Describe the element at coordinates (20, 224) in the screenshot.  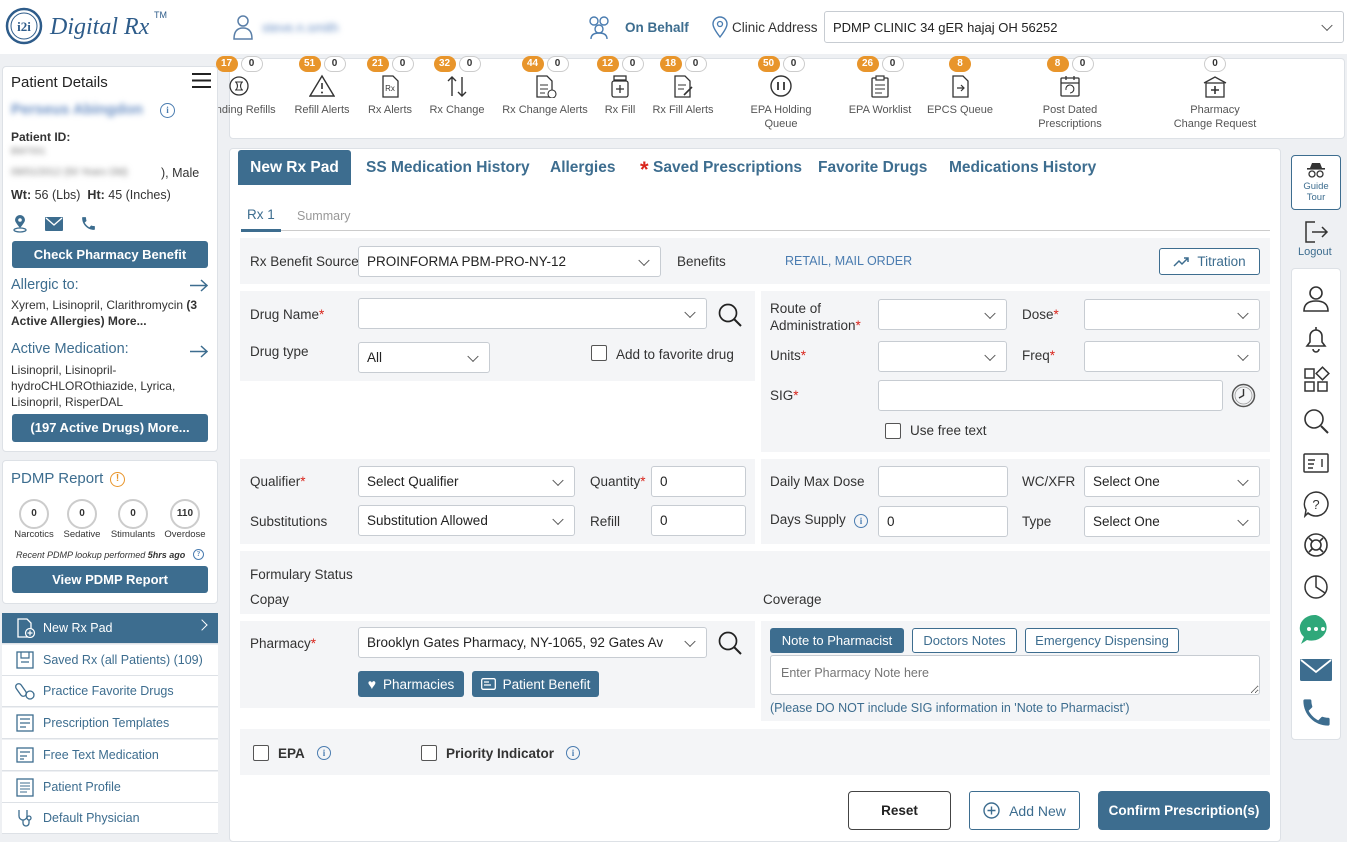
I see `map-pin-icon` at that location.